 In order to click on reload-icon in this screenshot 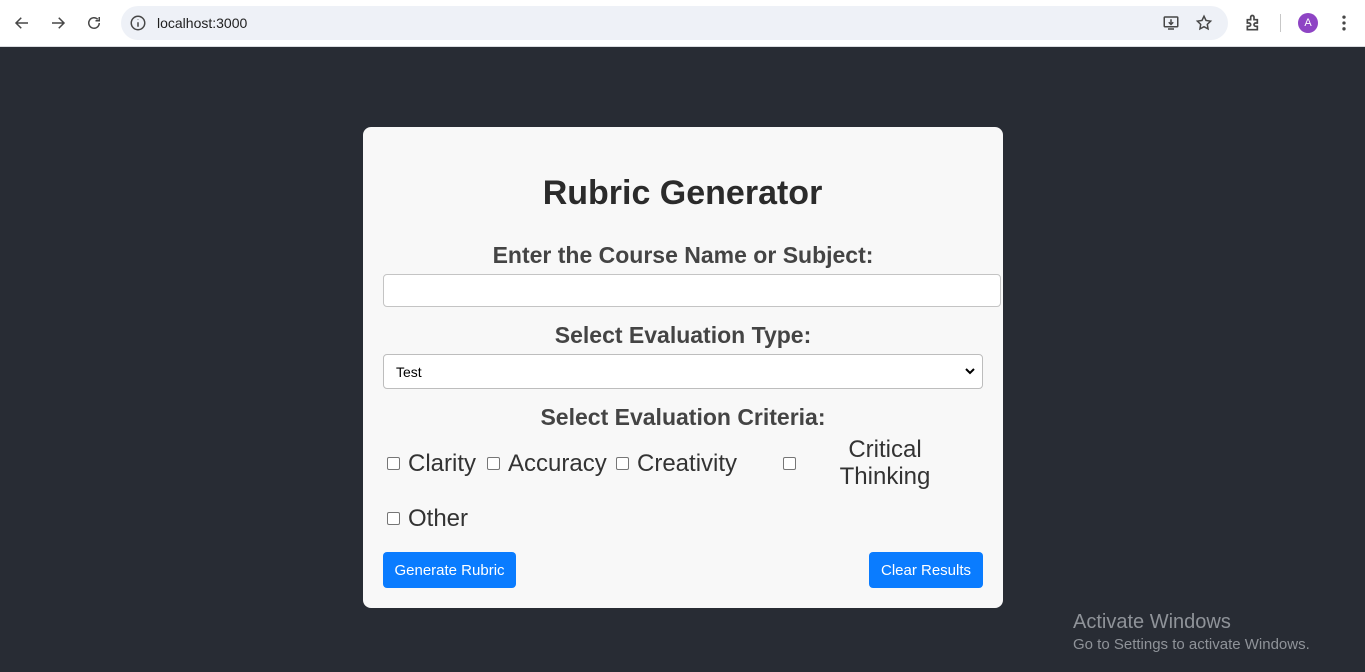, I will do `click(94, 23)`.